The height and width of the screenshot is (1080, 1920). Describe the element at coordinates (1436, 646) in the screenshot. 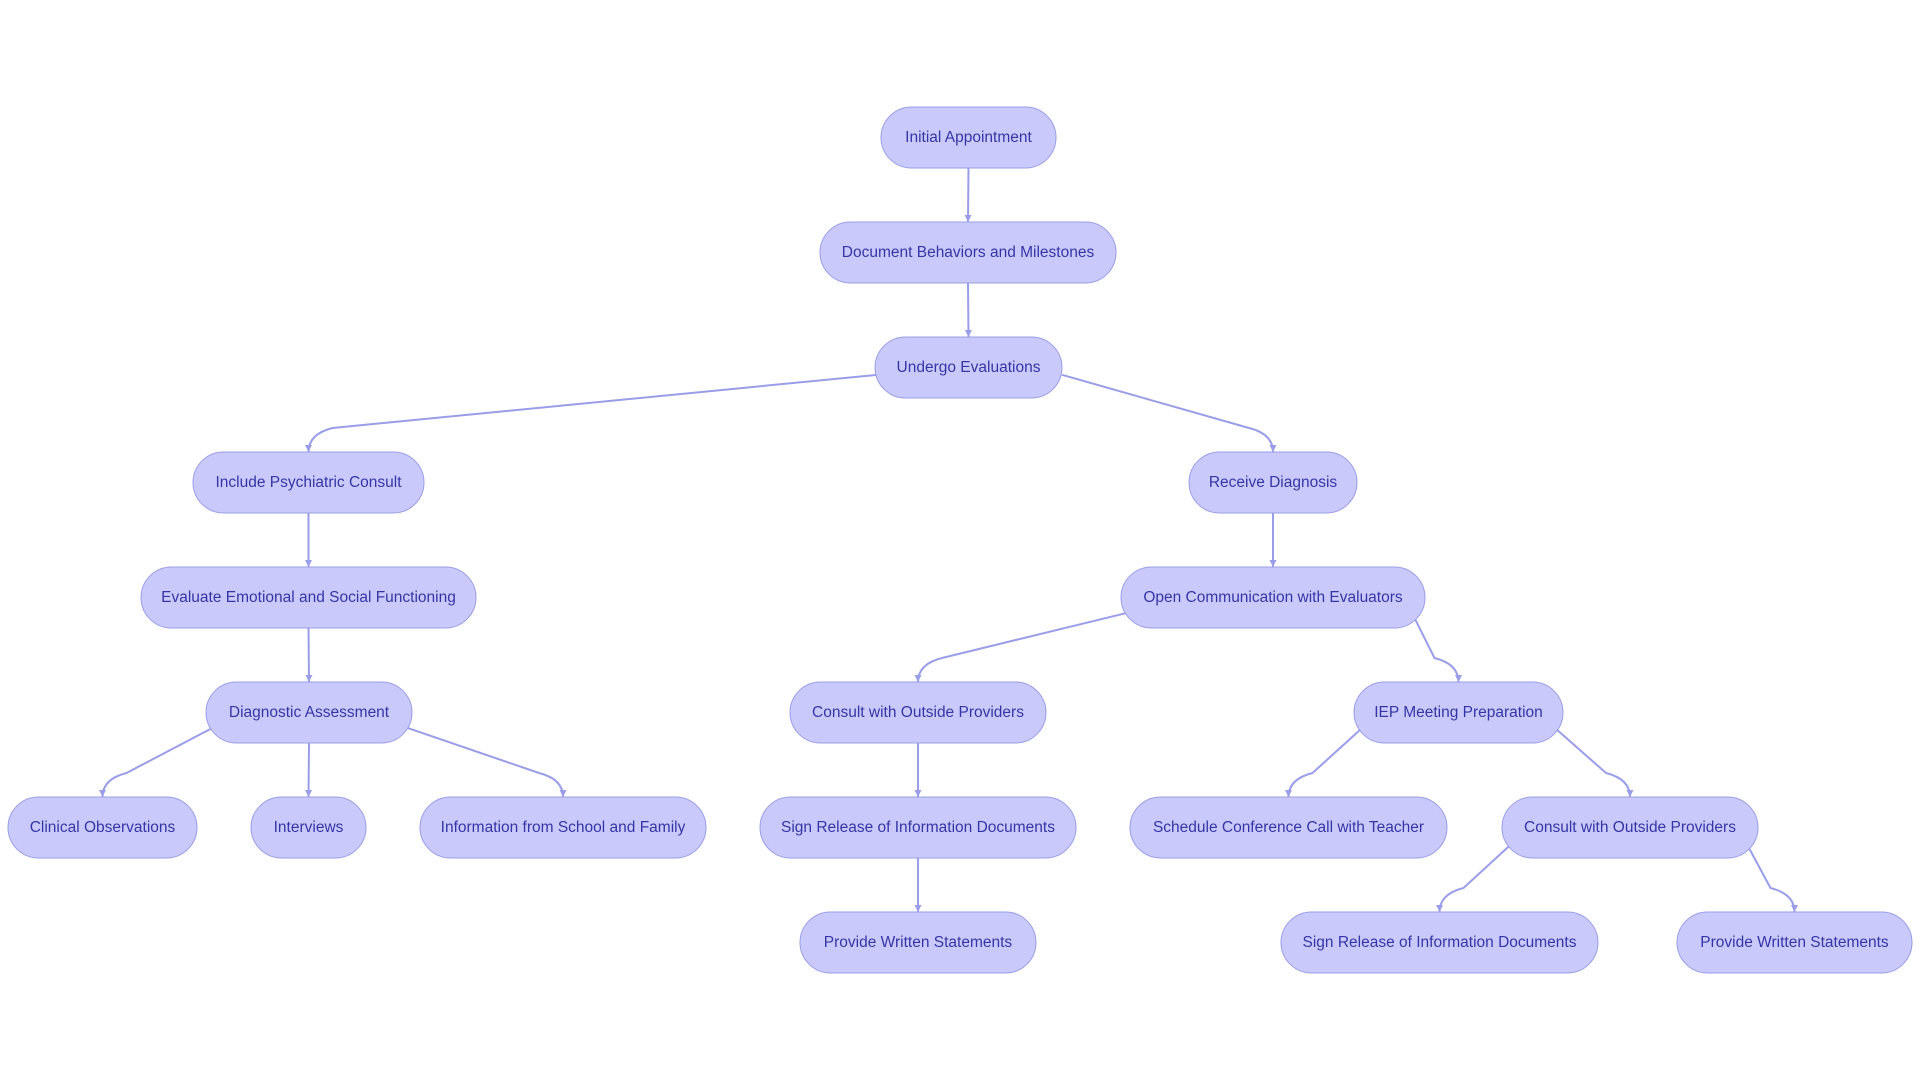

I see `edge-n7-to-n10` at that location.